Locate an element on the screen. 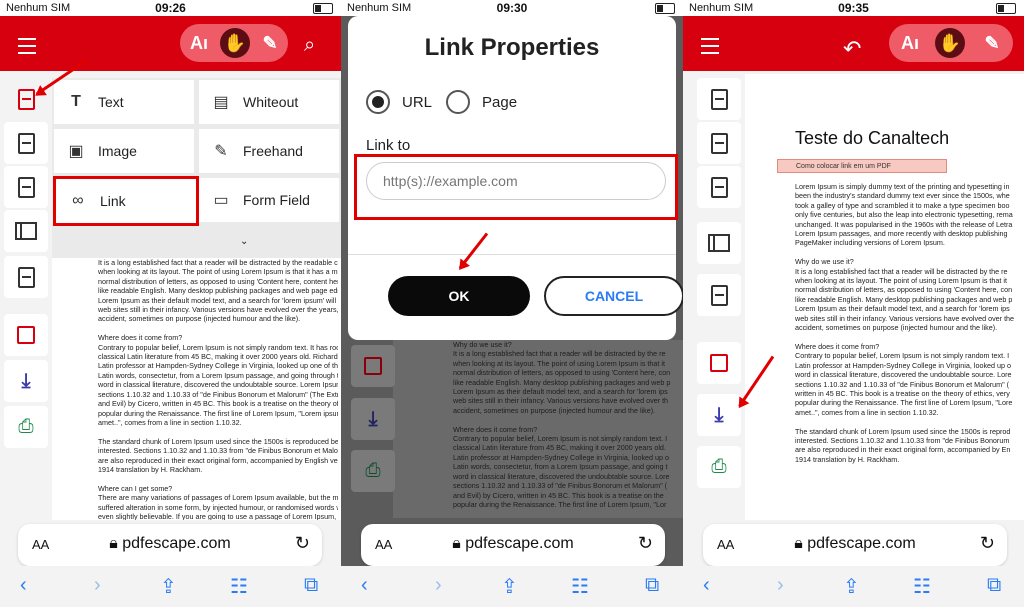 This screenshot has height=607, width=1024. menu-item-image: ▣ Image is located at coordinates (124, 151).